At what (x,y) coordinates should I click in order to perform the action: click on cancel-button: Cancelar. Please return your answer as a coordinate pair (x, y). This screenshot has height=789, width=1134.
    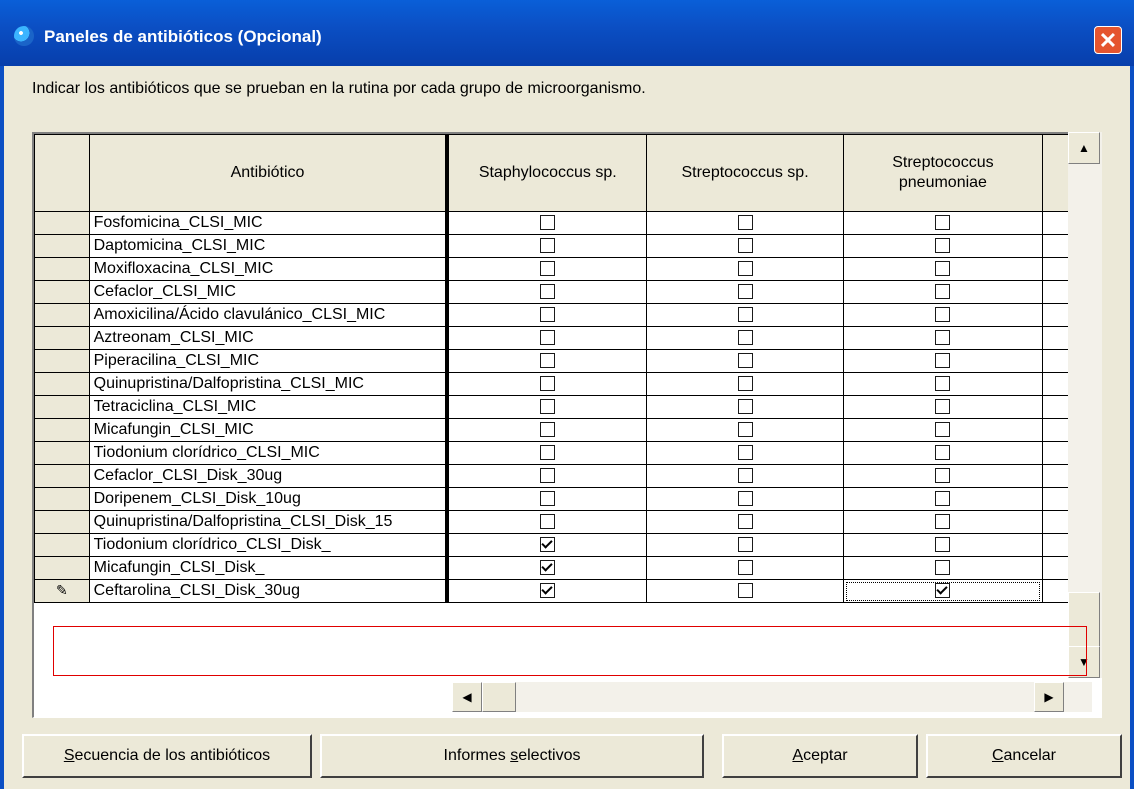
    Looking at the image, I should click on (1024, 756).